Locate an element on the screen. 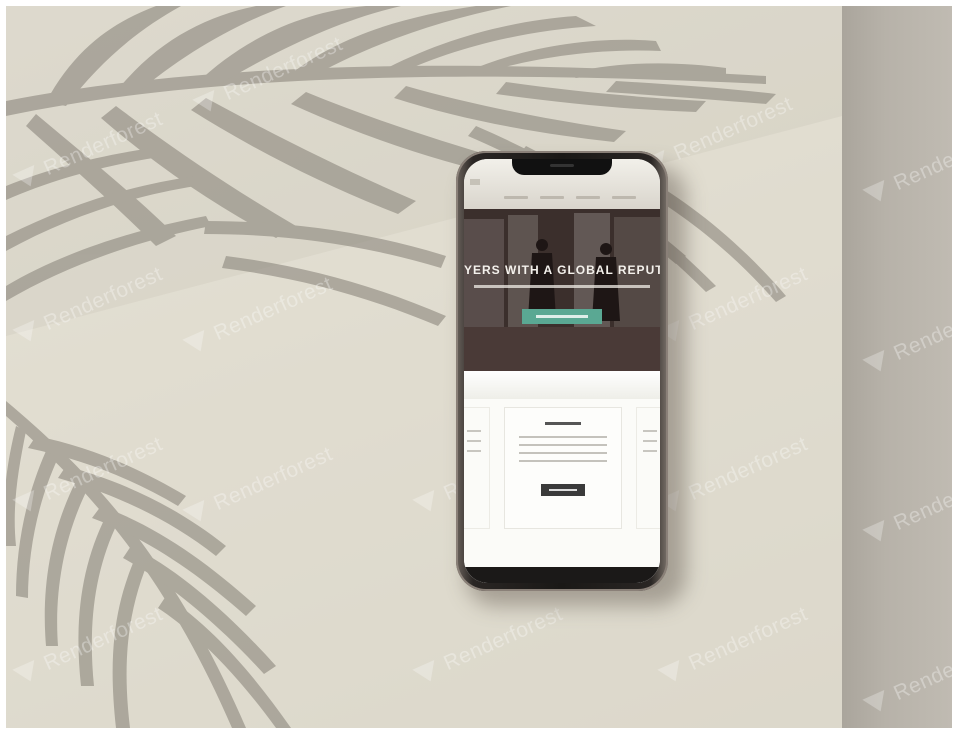  hero-banner: YERS WITH A GLOBAL REPUTA is located at coordinates (562, 290).